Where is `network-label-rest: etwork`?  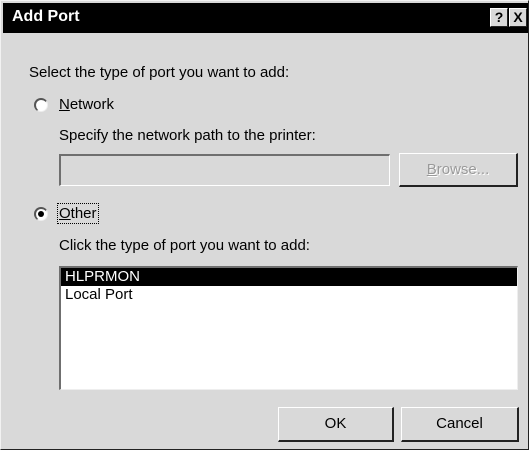
network-label-rest: etwork is located at coordinates (92, 104).